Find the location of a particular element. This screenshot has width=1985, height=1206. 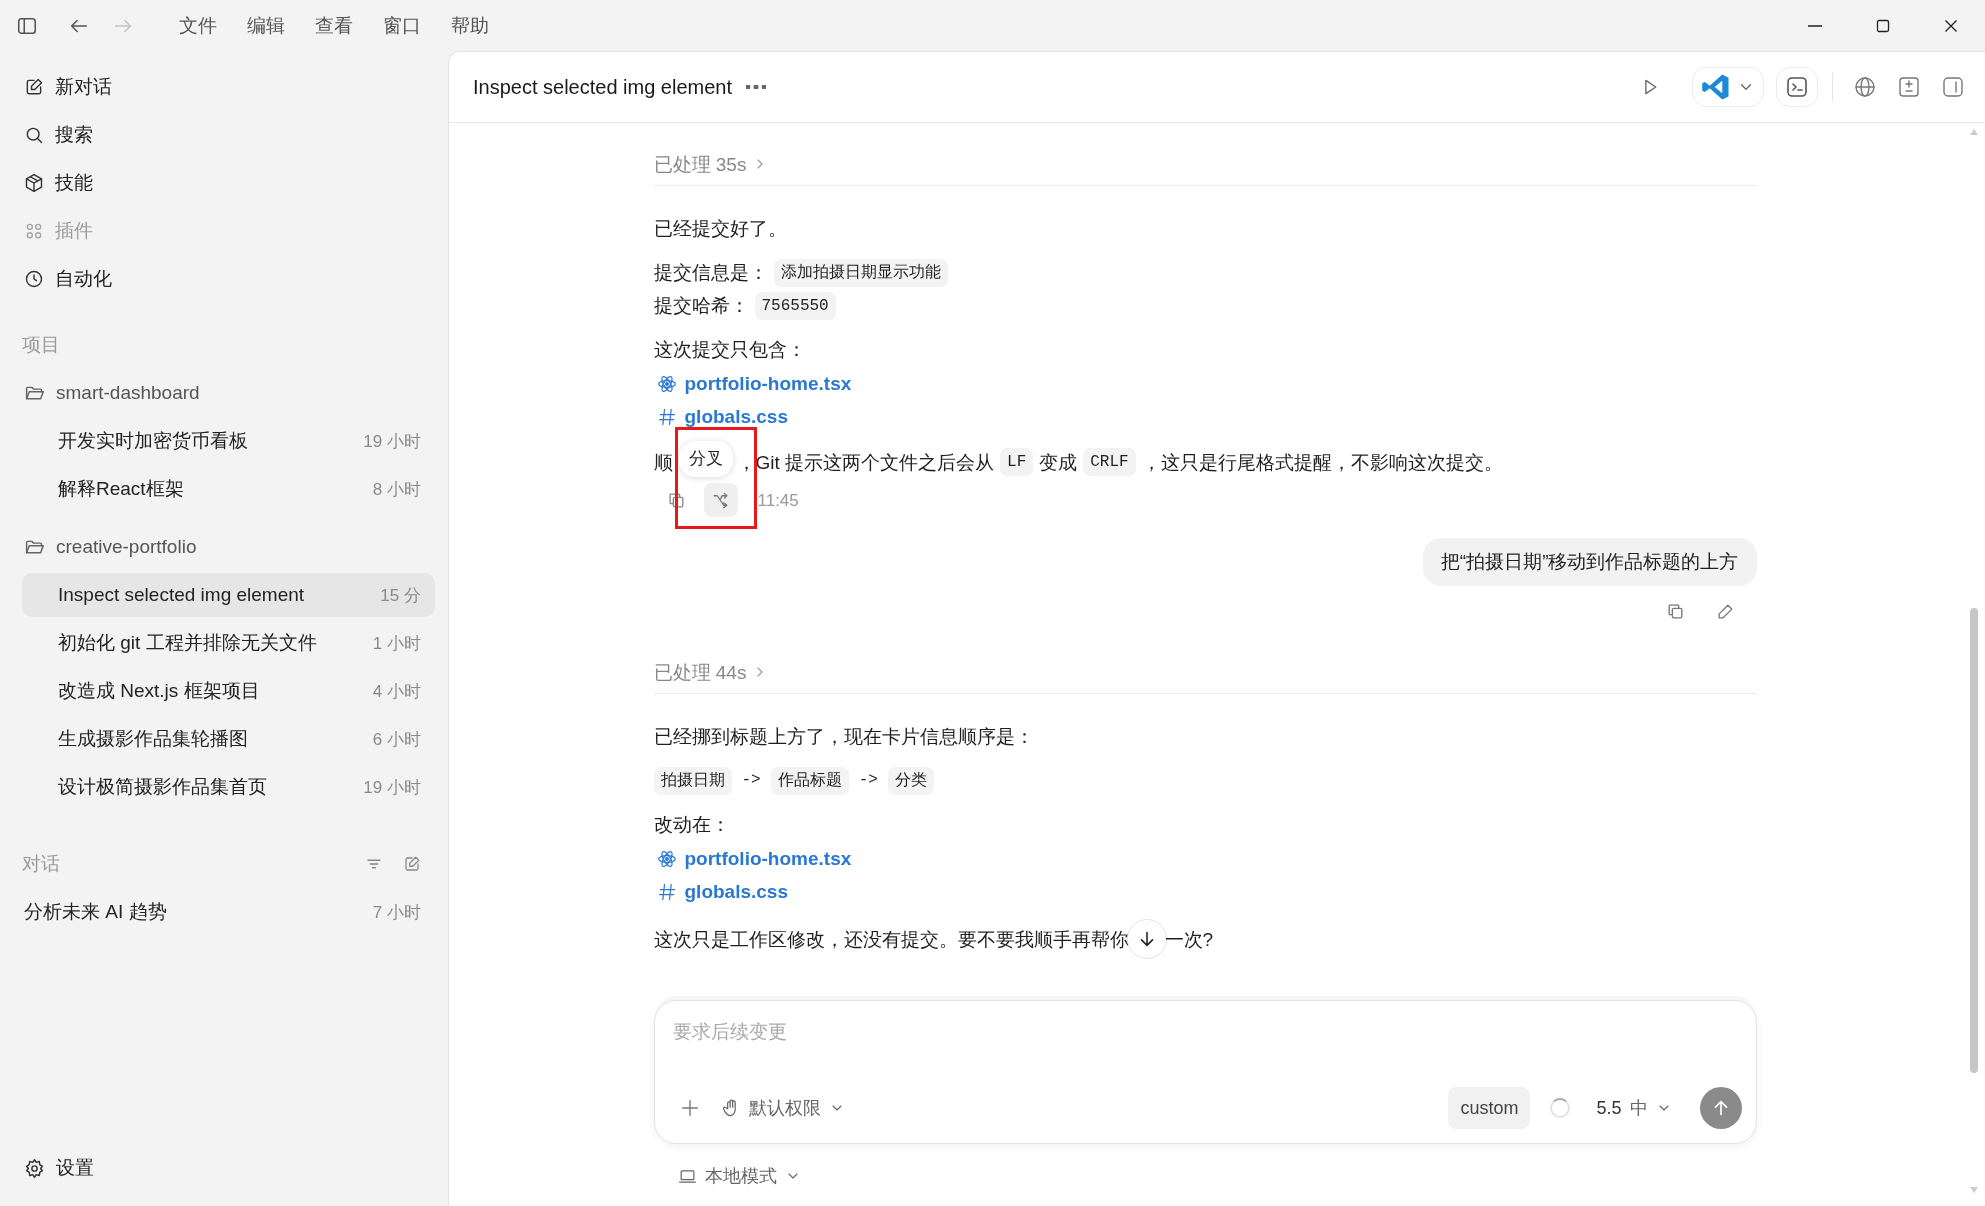

diff-icon is located at coordinates (1909, 87).